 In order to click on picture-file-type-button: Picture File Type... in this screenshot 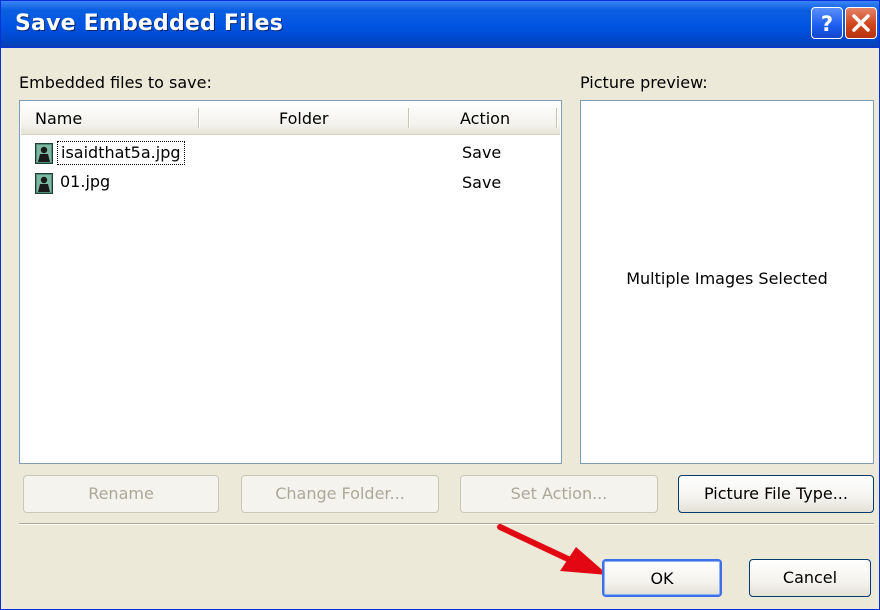, I will do `click(776, 494)`.